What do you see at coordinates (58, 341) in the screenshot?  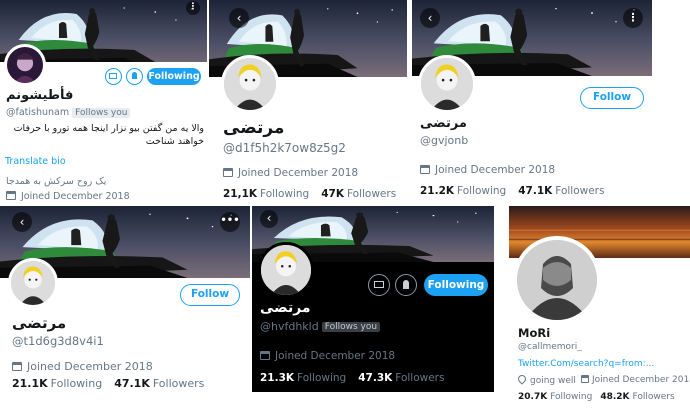 I see `handle: @t1d6g3d8v4i1` at bounding box center [58, 341].